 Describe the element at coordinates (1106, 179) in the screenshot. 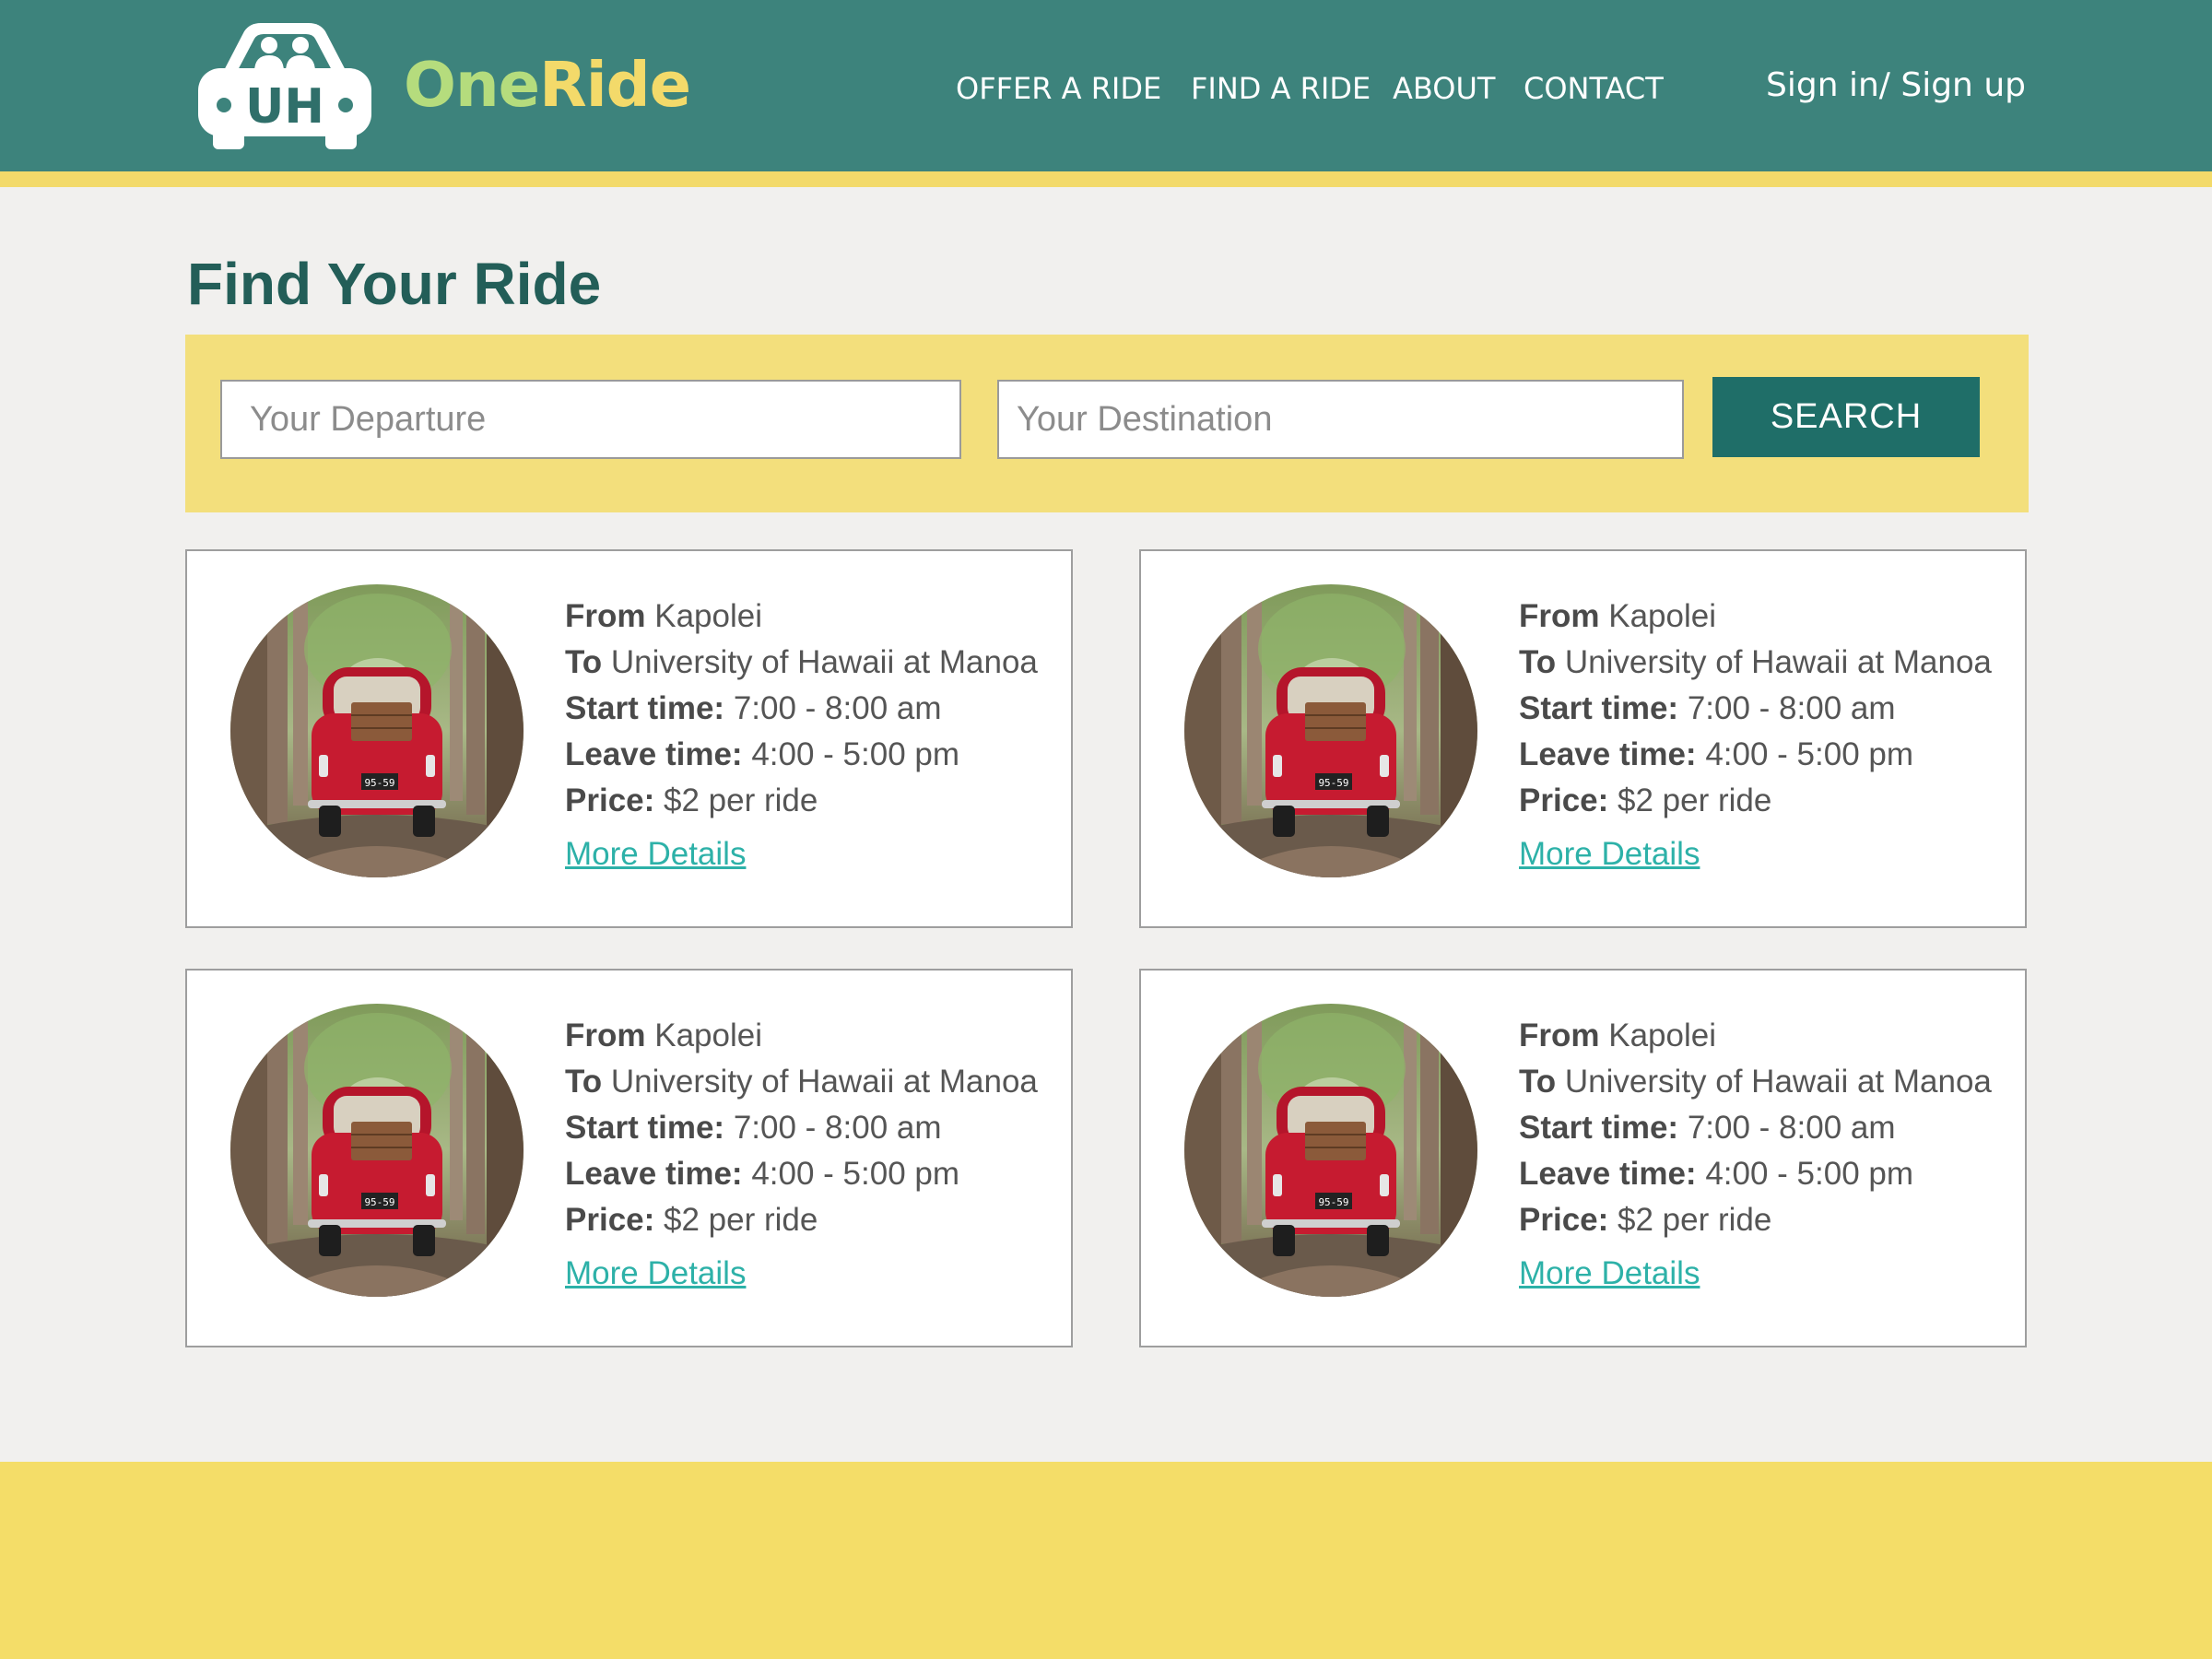

I see `header-accent-stripe` at that location.